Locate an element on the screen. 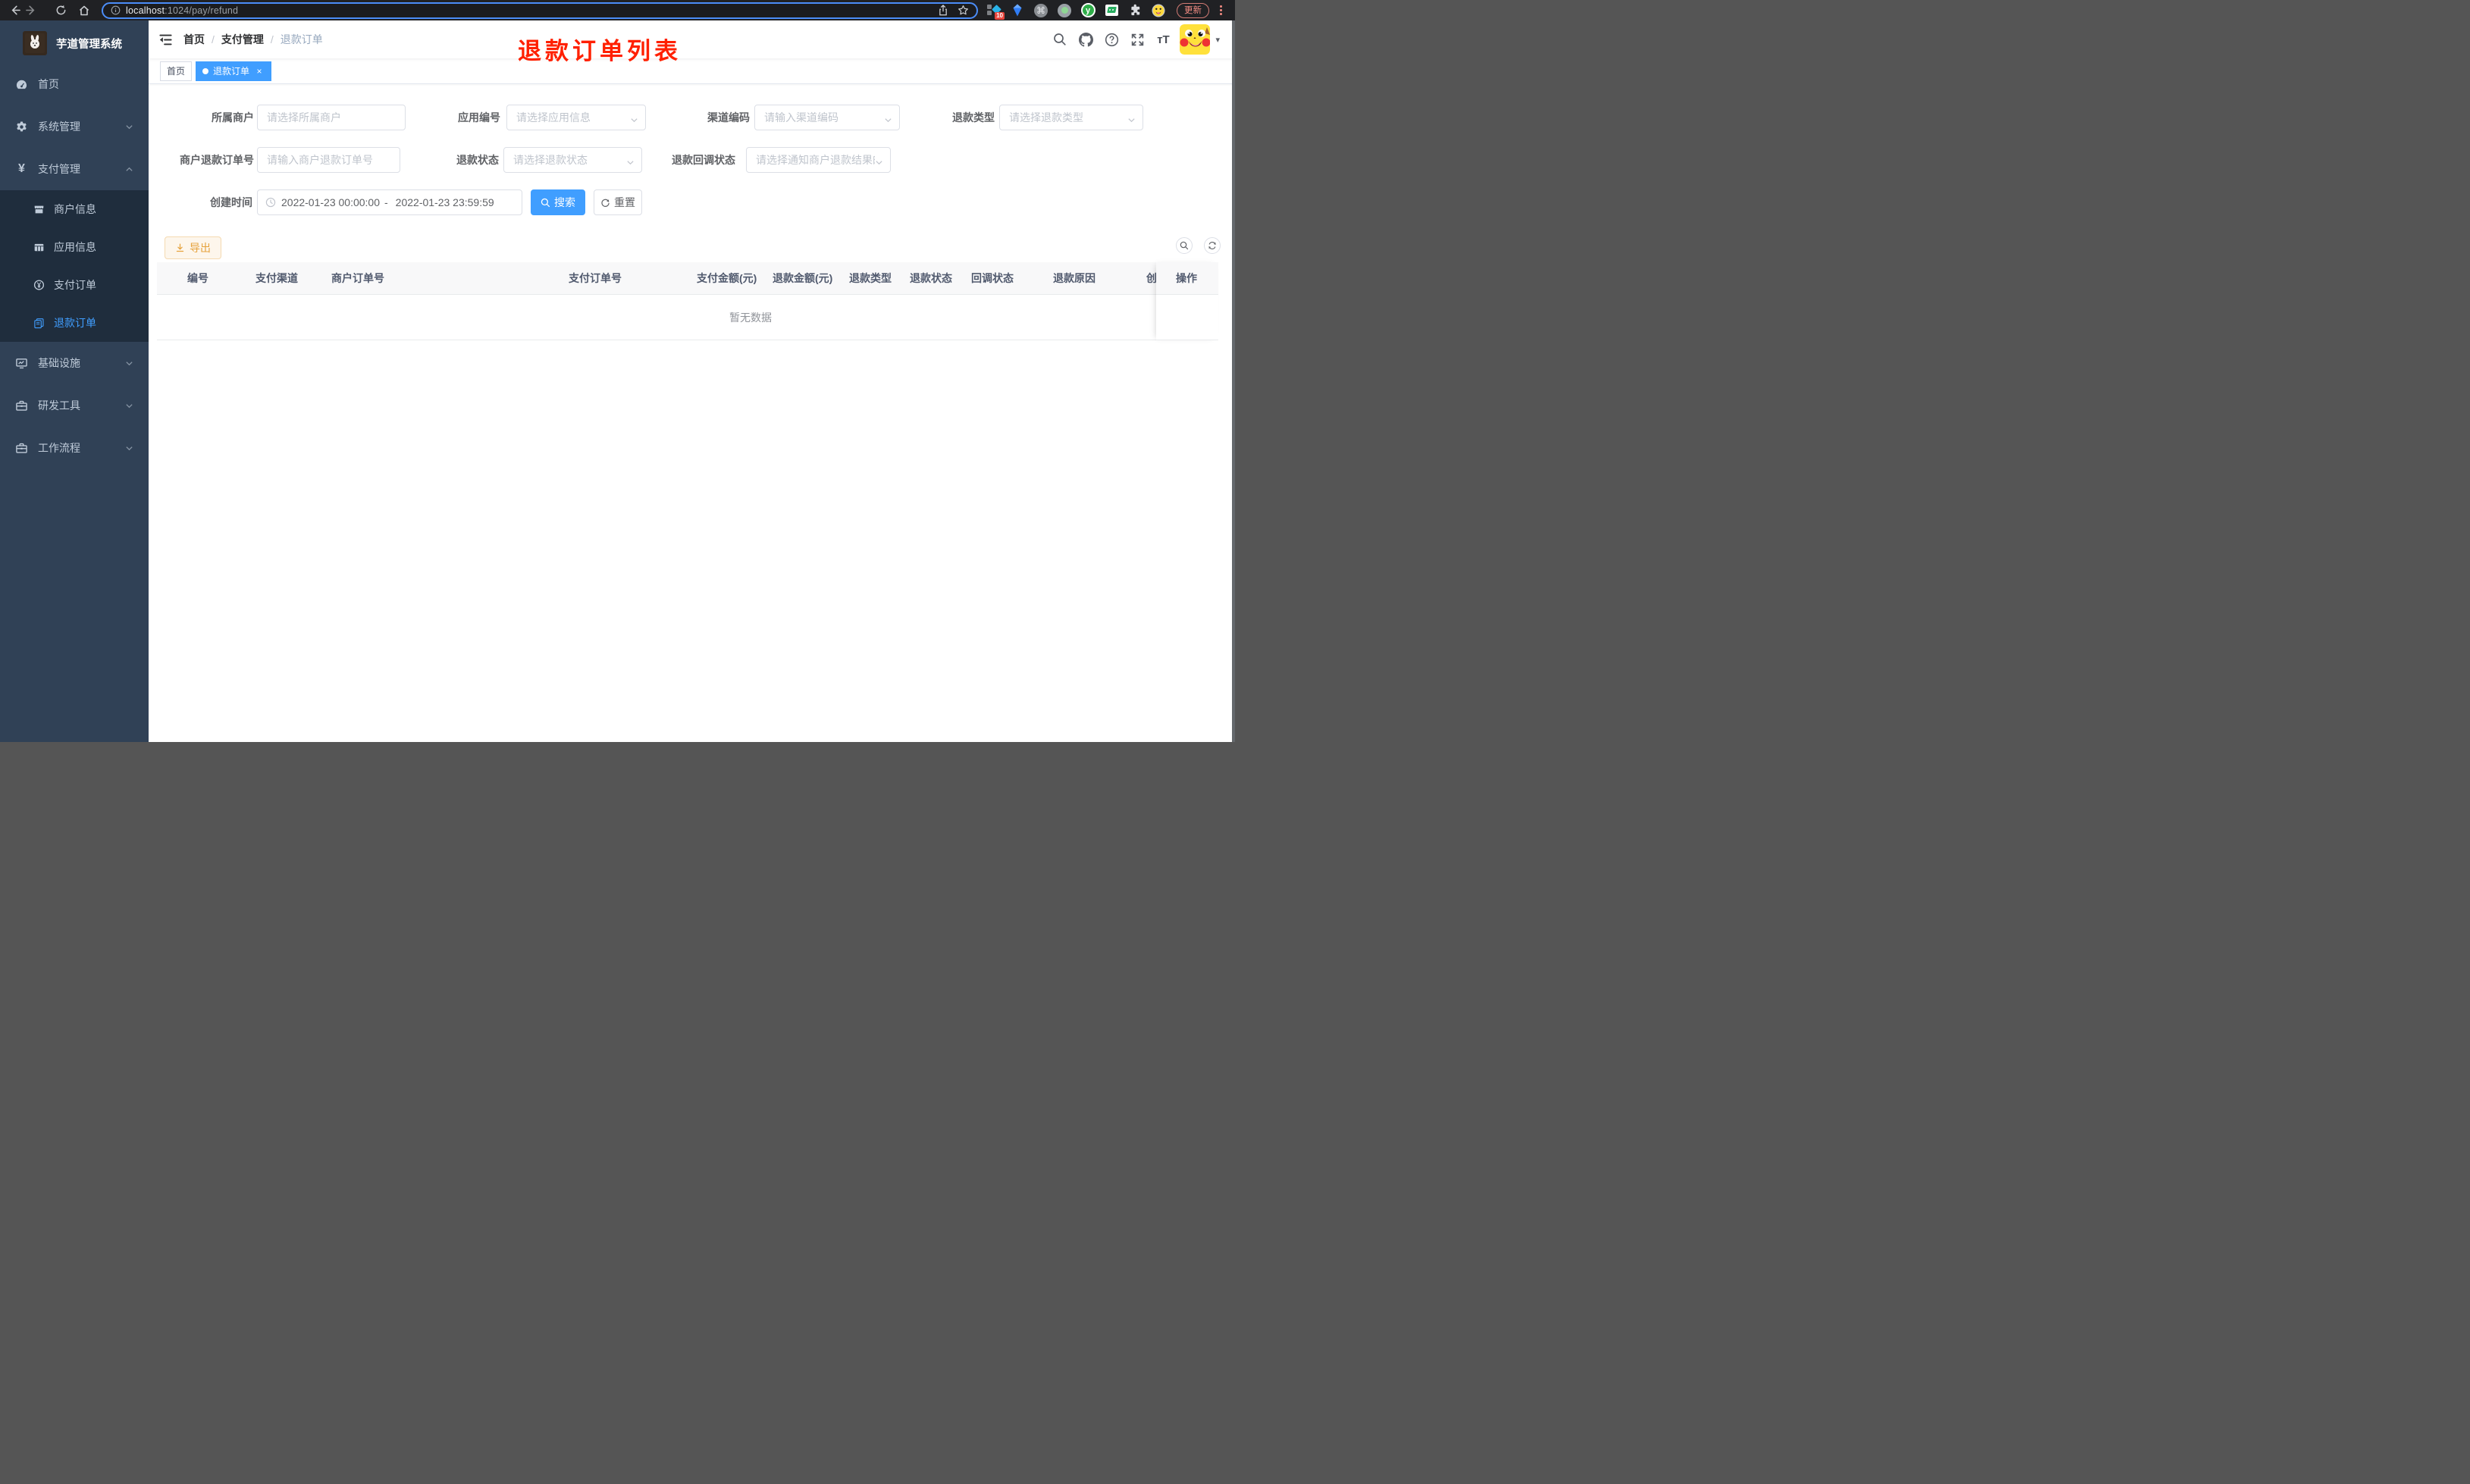  sidebar-item-payment: ¥ 支付管理 is located at coordinates (74, 169).